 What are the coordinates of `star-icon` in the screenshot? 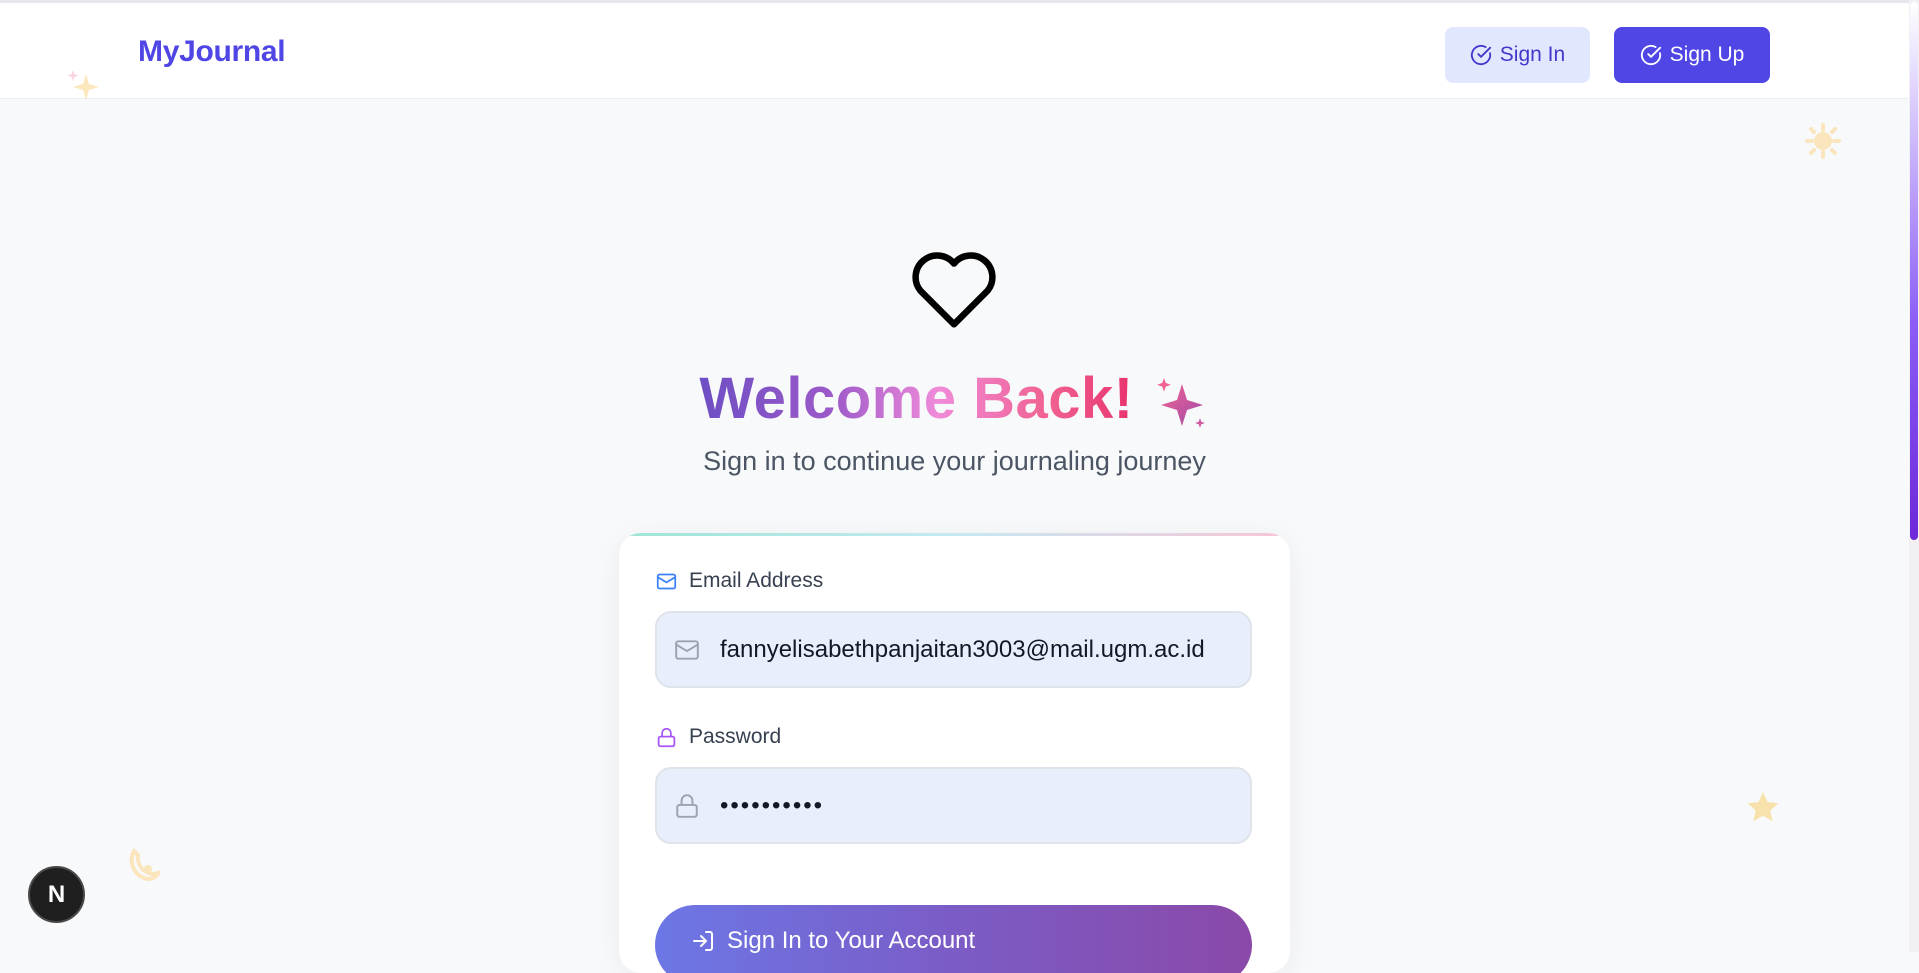 It's located at (1763, 807).